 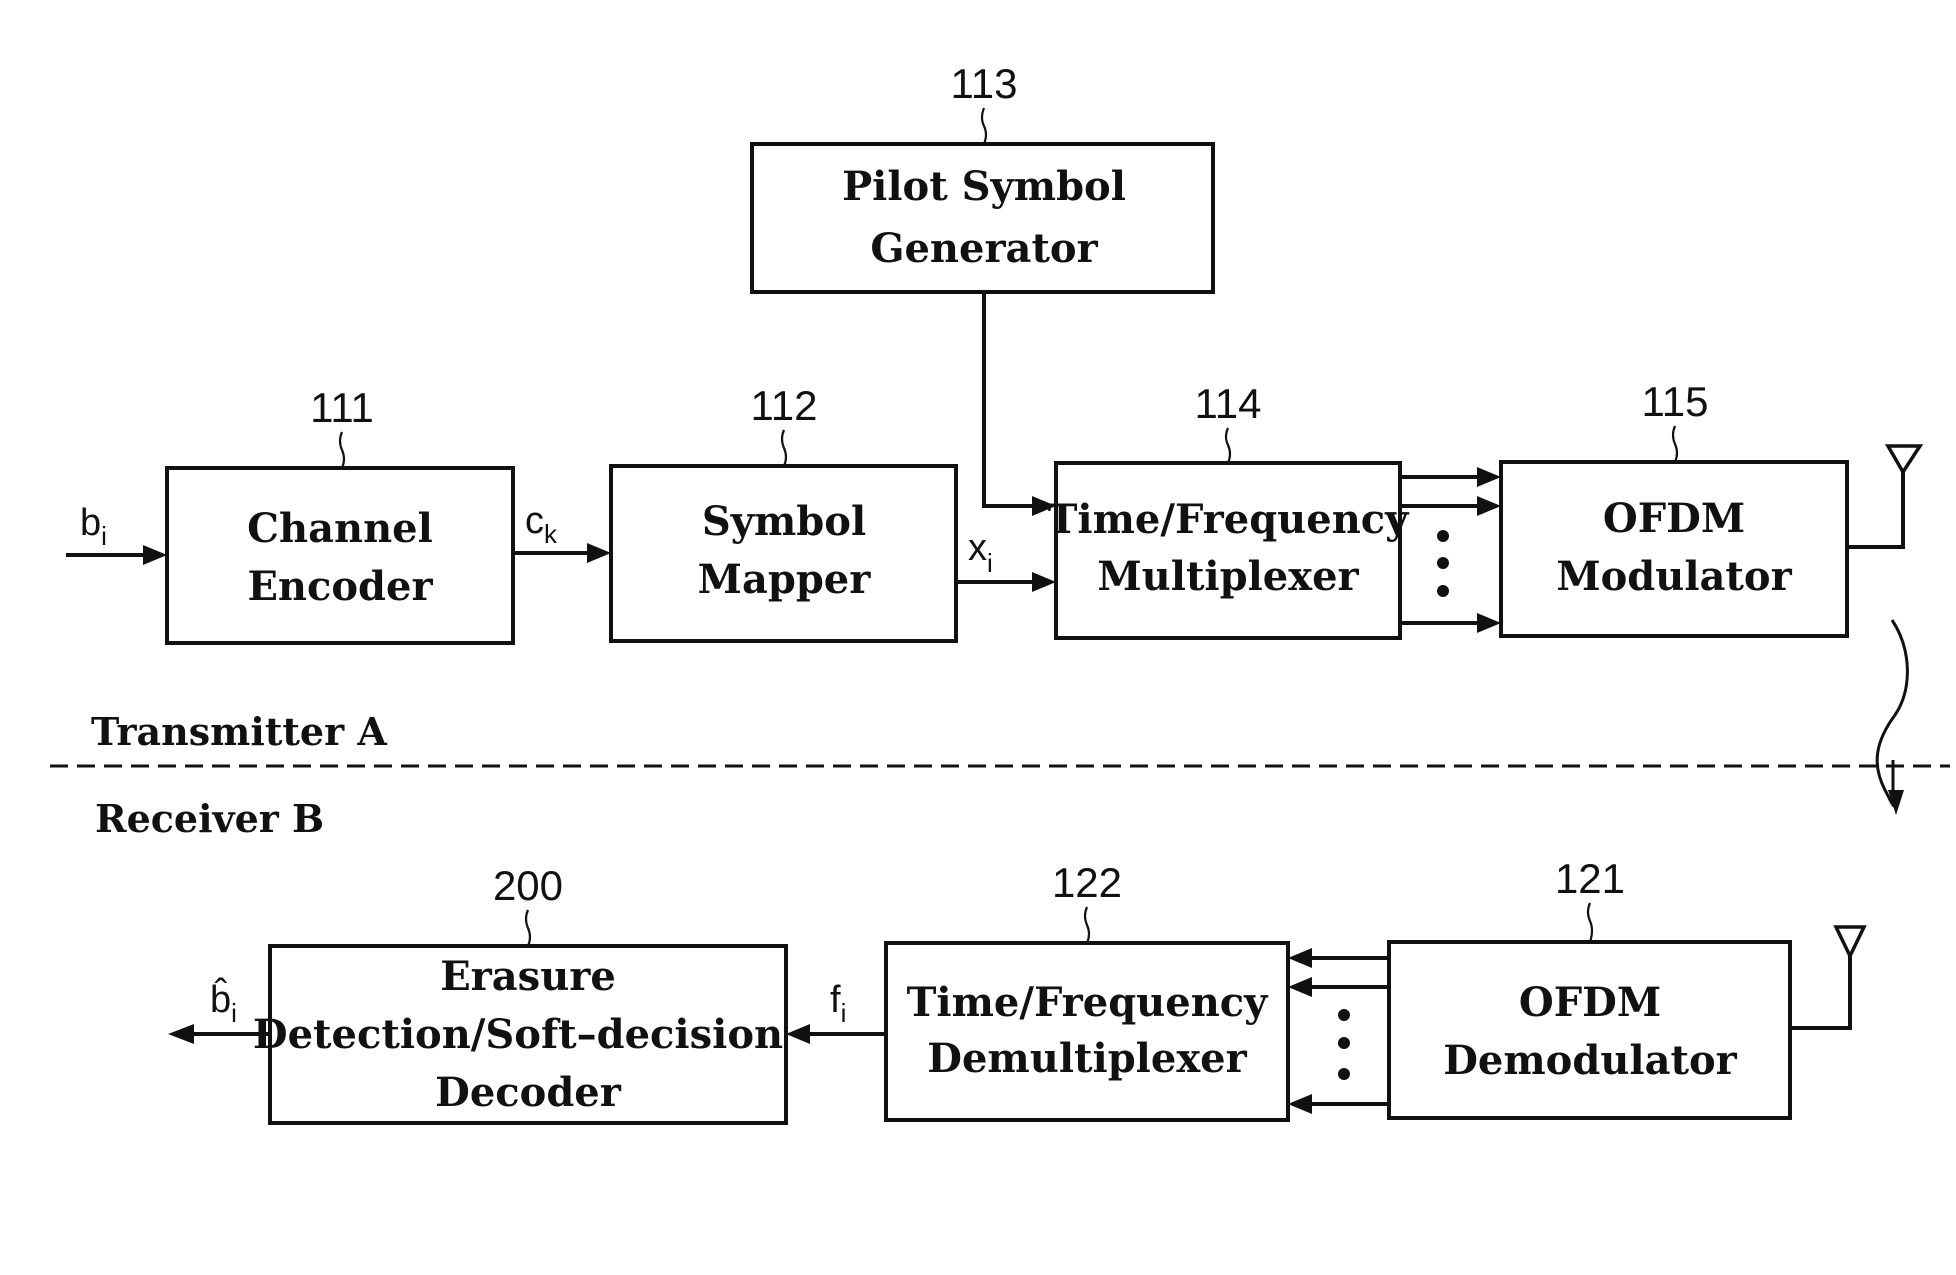 I want to click on encoder-box, so click(x=340, y=555).